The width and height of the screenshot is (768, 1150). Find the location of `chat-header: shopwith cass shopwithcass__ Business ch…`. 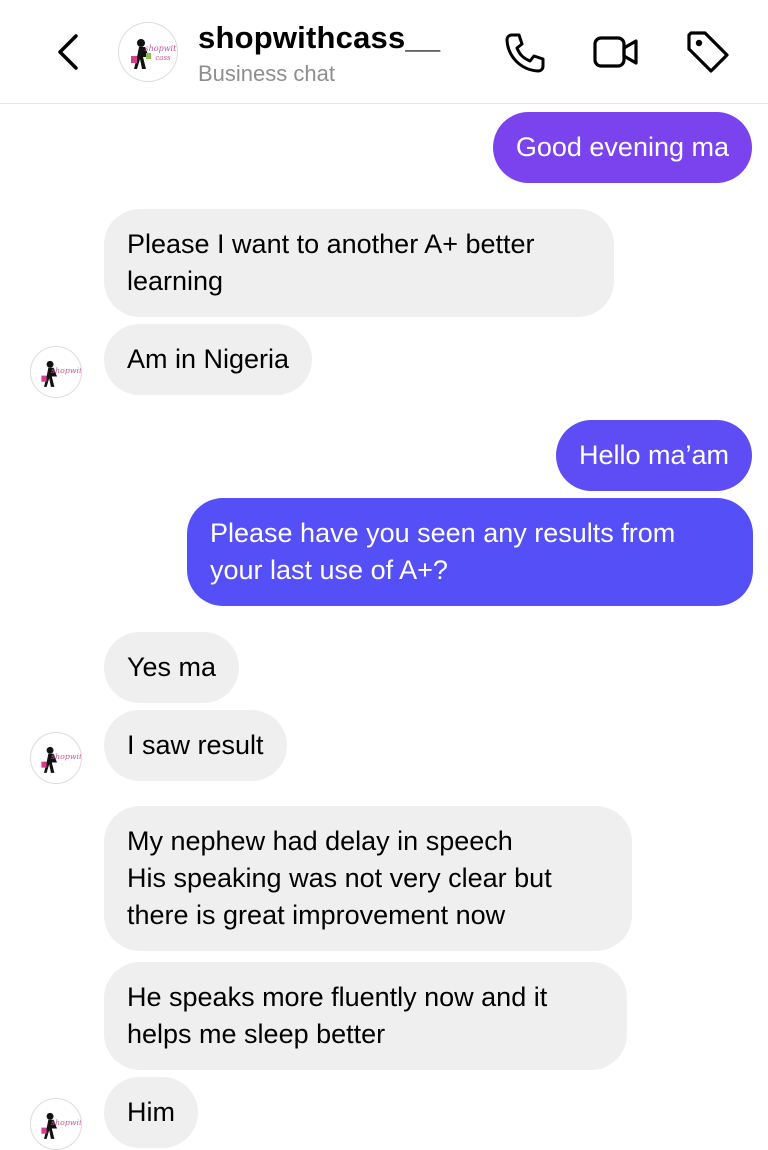

chat-header: shopwith cass shopwithcass__ Business ch… is located at coordinates (384, 52).